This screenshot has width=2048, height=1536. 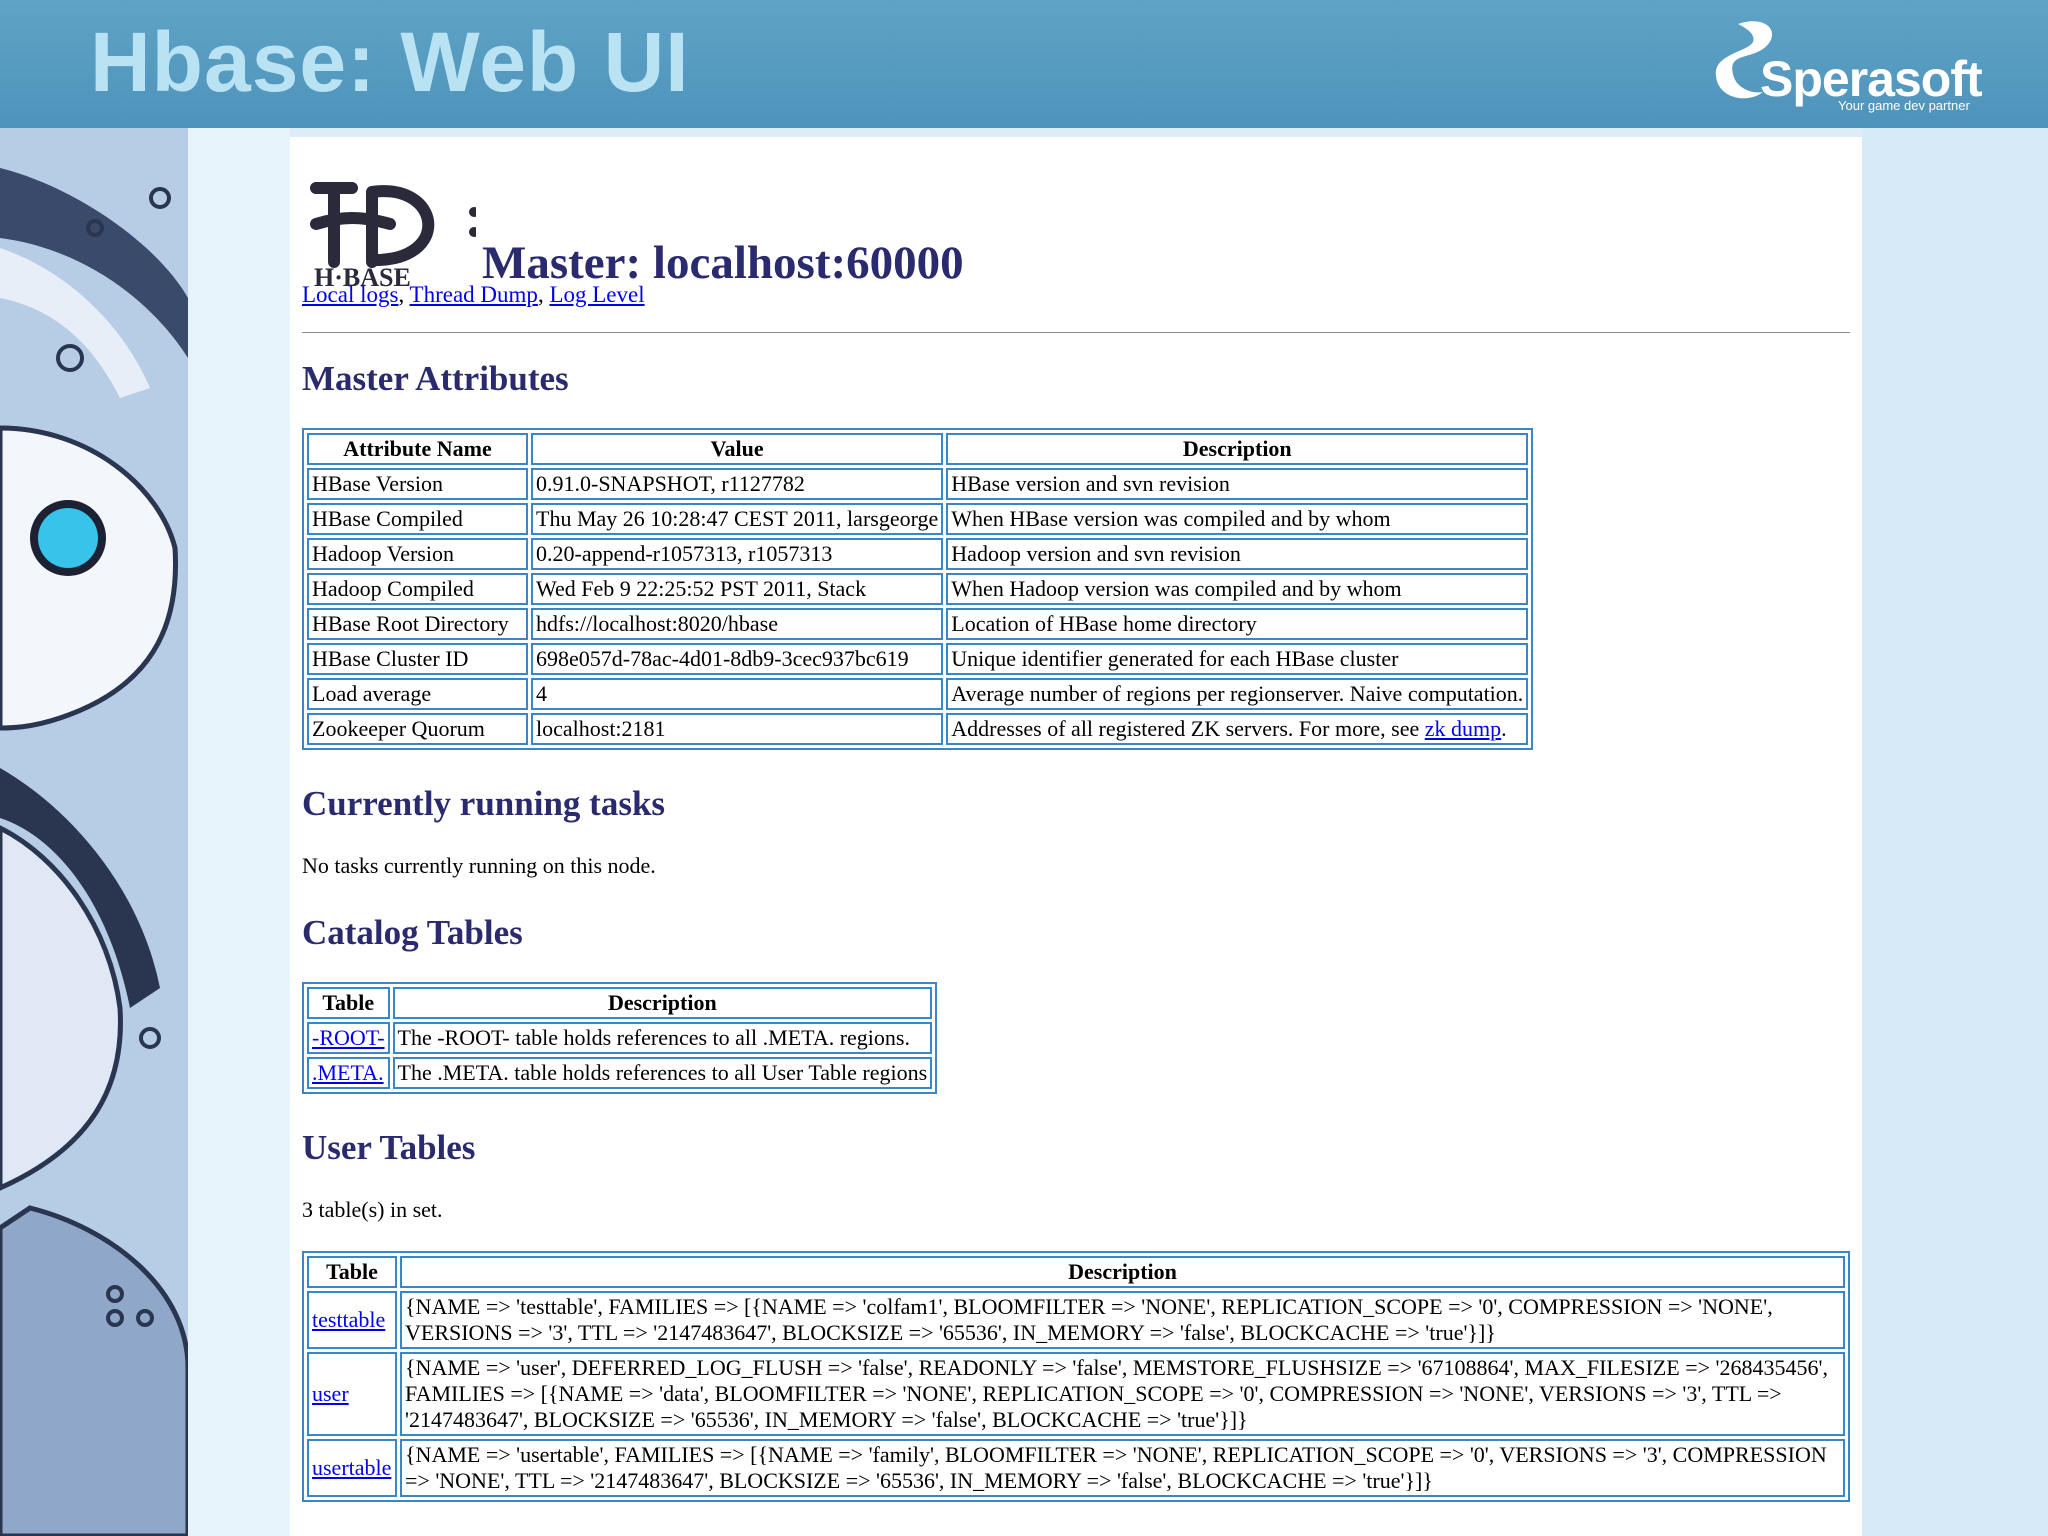 What do you see at coordinates (1504, 728) in the screenshot?
I see `description-end: .` at bounding box center [1504, 728].